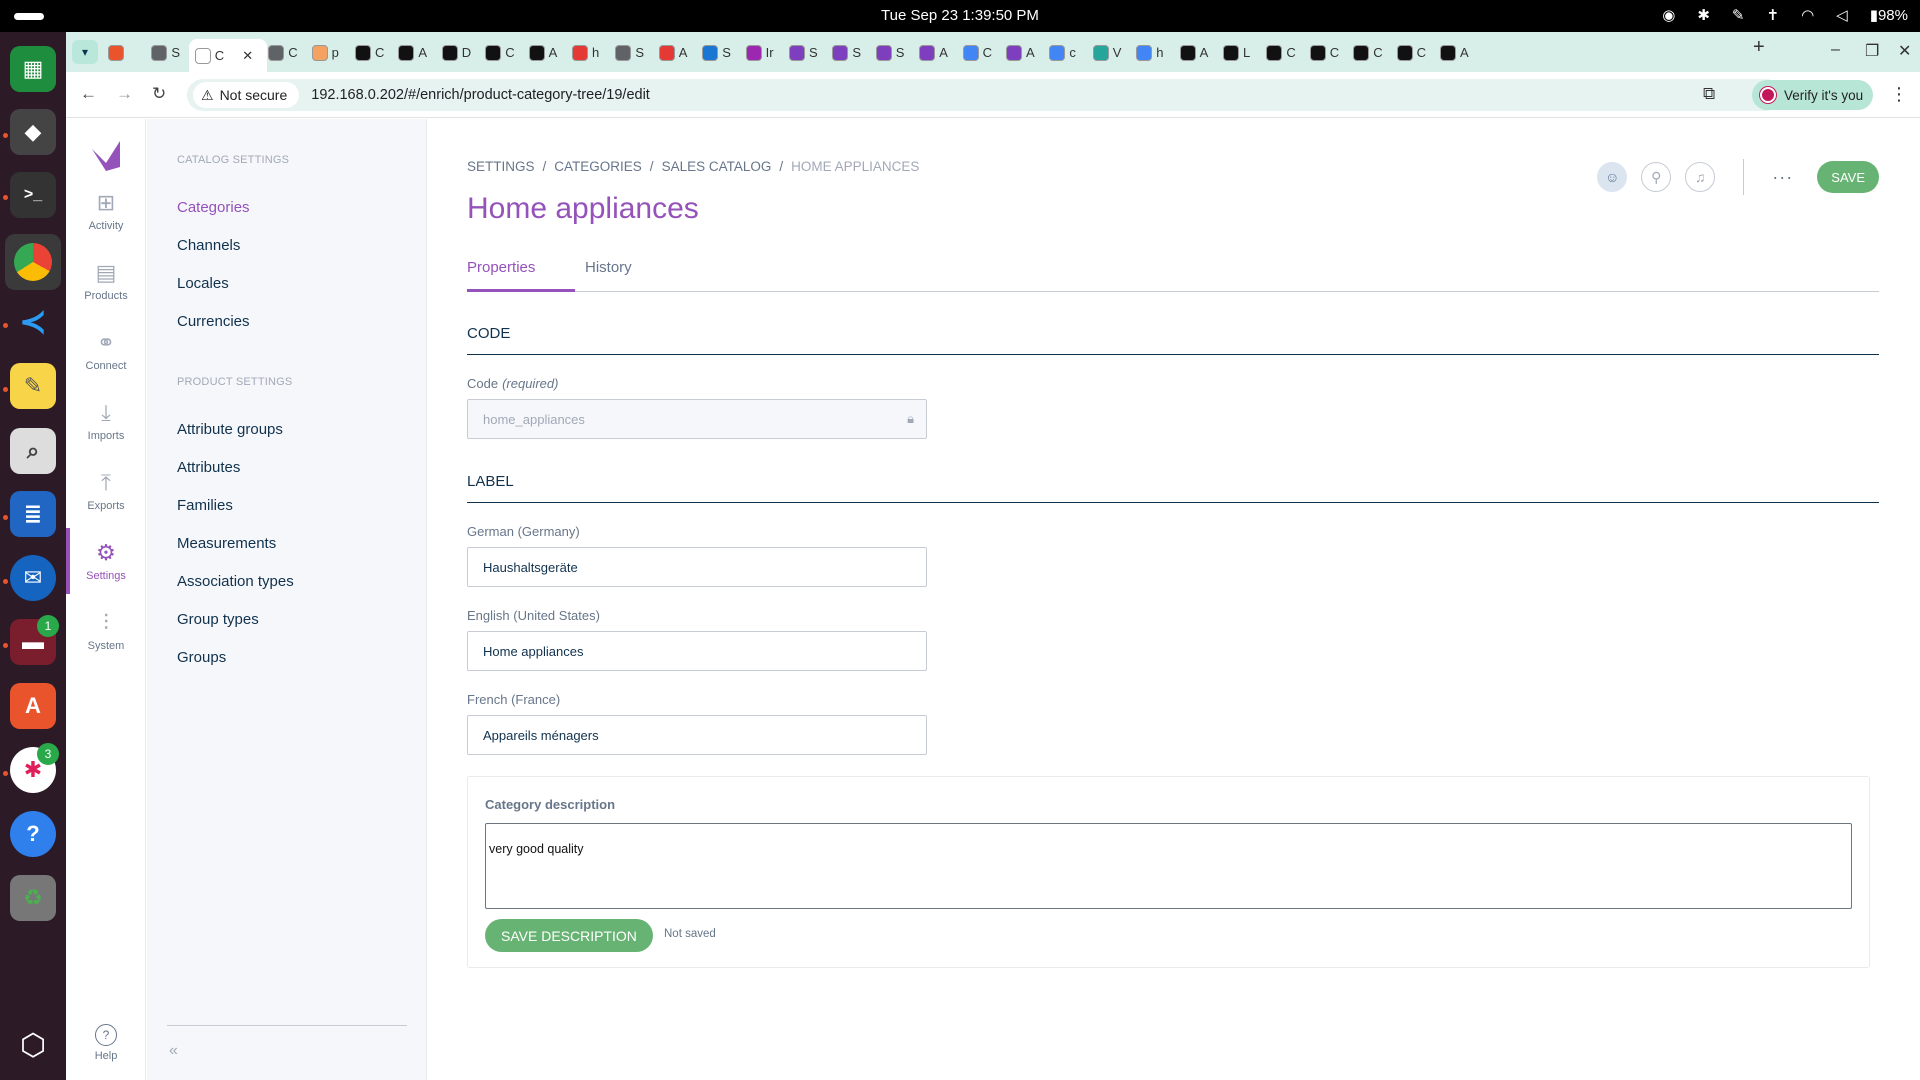 This screenshot has height=1080, width=1920. I want to click on save-button: SAVE, so click(1848, 177).